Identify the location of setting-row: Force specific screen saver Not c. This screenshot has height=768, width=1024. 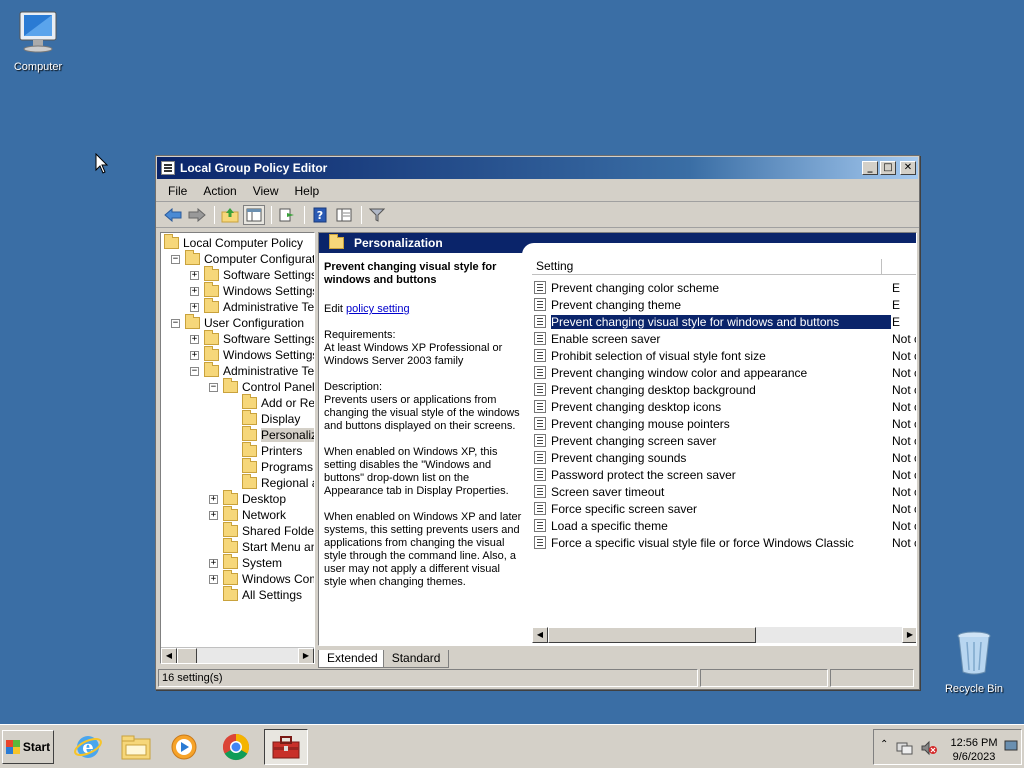
(725, 508).